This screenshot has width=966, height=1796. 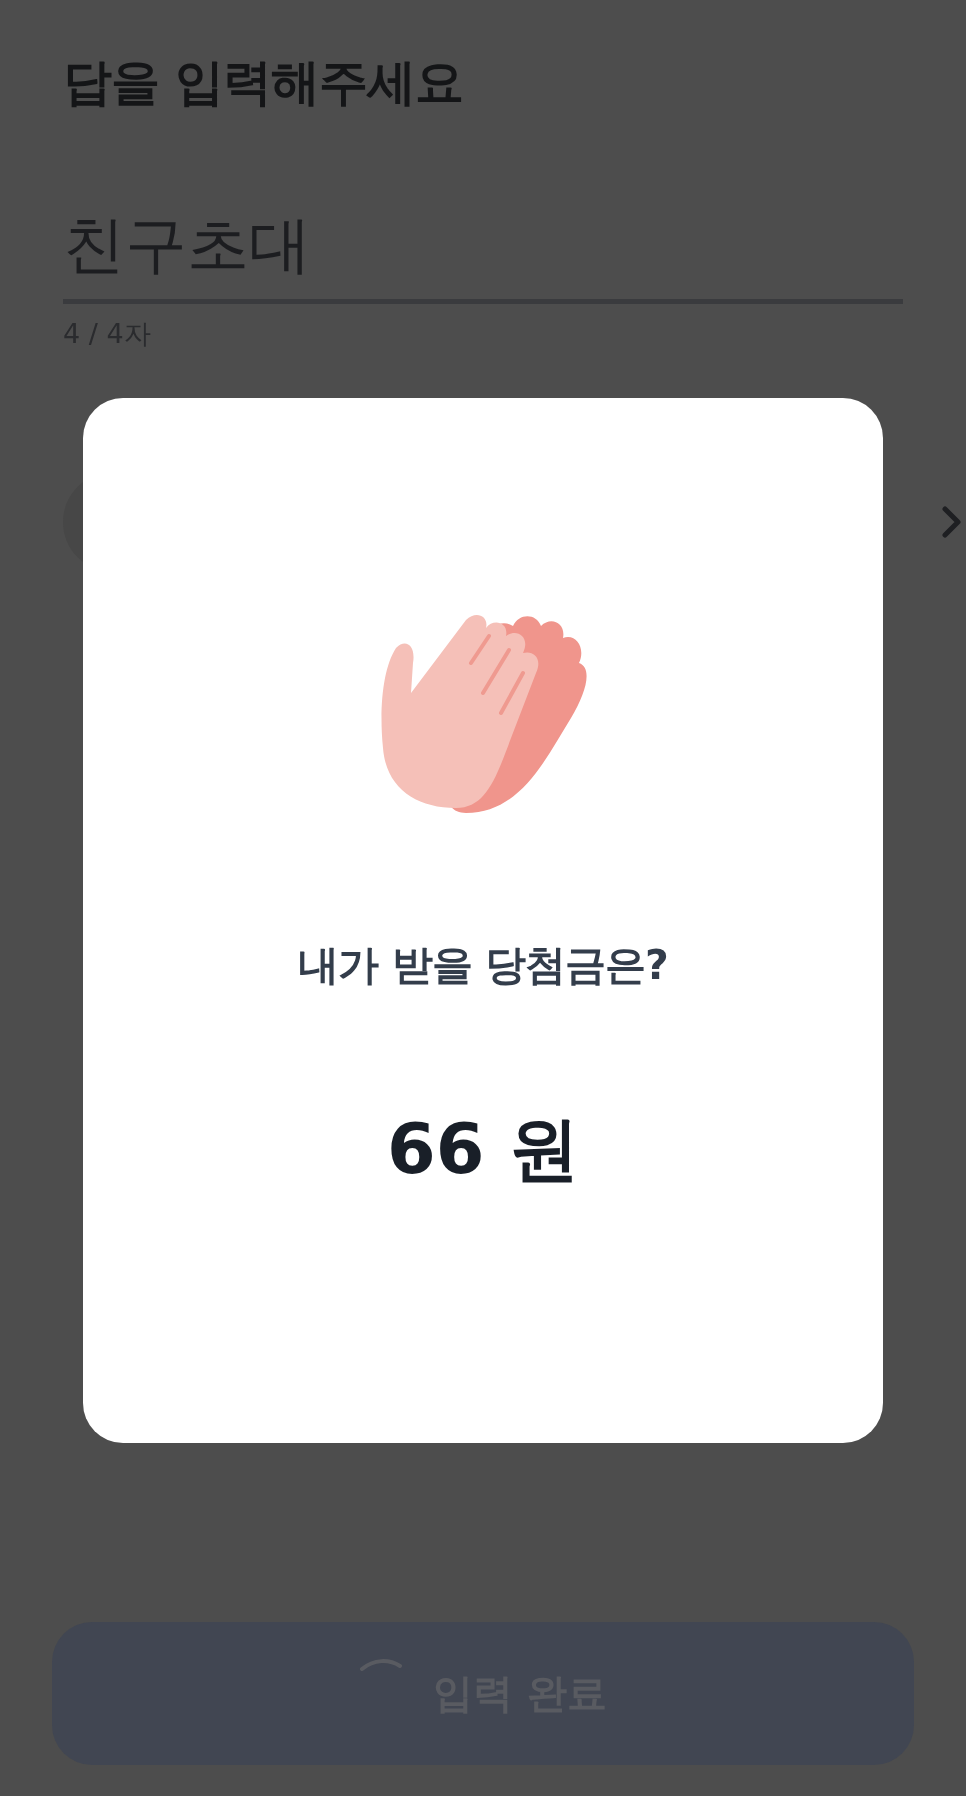 What do you see at coordinates (483, 965) in the screenshot?
I see `prize-question: 내가 받을 당첨금은?` at bounding box center [483, 965].